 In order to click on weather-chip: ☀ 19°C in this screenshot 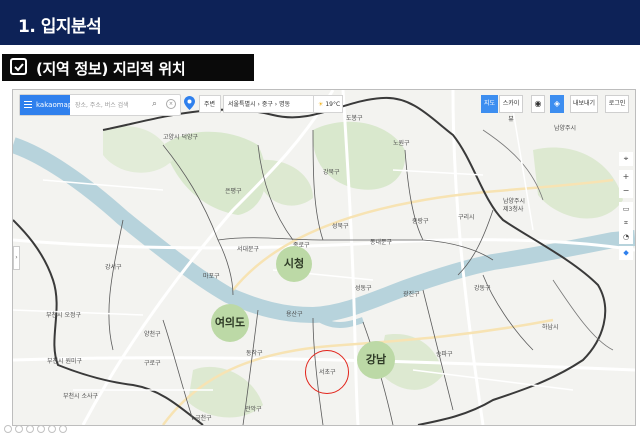, I will do `click(328, 104)`.